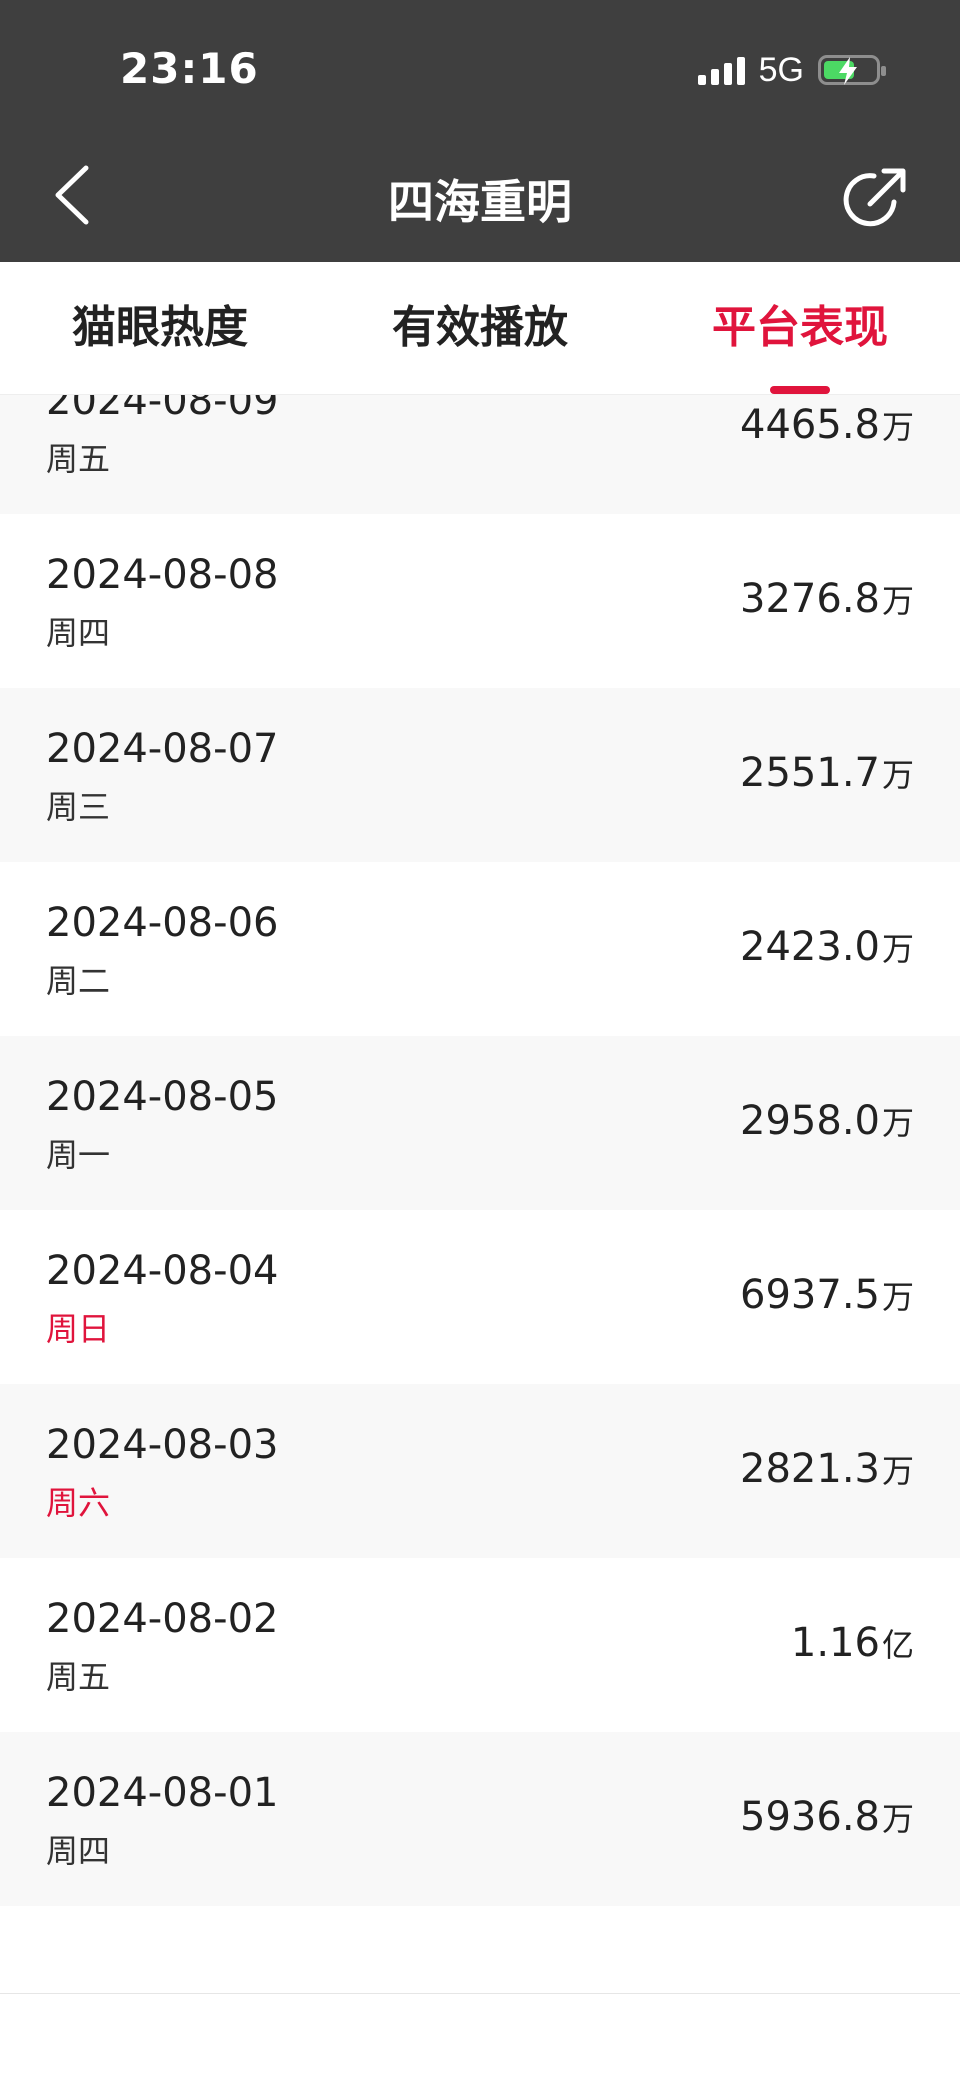 The image size is (960, 2079). What do you see at coordinates (162, 1793) in the screenshot?
I see `date-label: 2024-08-01` at bounding box center [162, 1793].